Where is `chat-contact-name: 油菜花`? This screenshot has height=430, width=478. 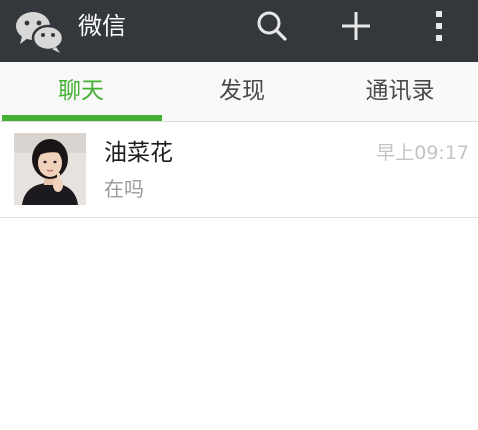
chat-contact-name: 油菜花 is located at coordinates (138, 153).